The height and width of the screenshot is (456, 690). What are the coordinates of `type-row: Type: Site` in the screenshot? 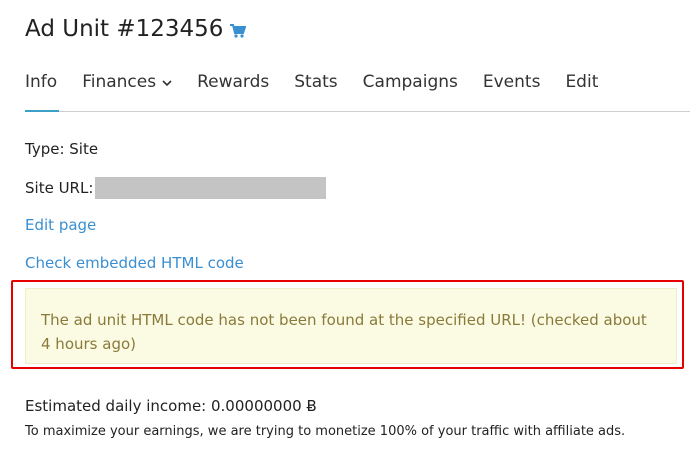 It's located at (62, 149).